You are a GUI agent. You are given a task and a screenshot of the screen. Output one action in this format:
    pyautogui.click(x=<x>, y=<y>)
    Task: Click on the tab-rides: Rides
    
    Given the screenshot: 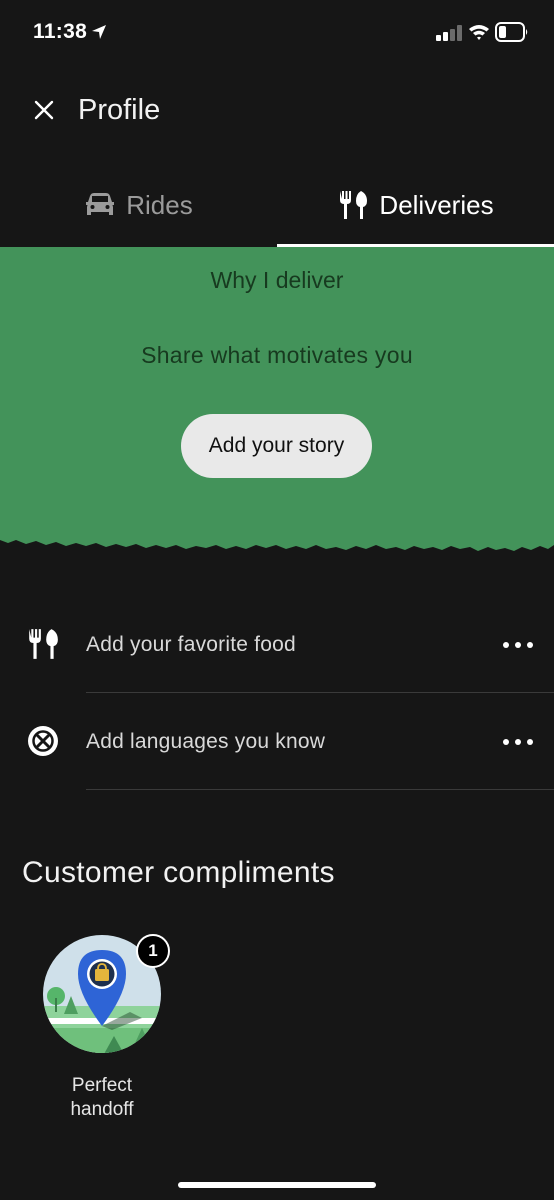 What is the action you would take?
    pyautogui.click(x=138, y=205)
    